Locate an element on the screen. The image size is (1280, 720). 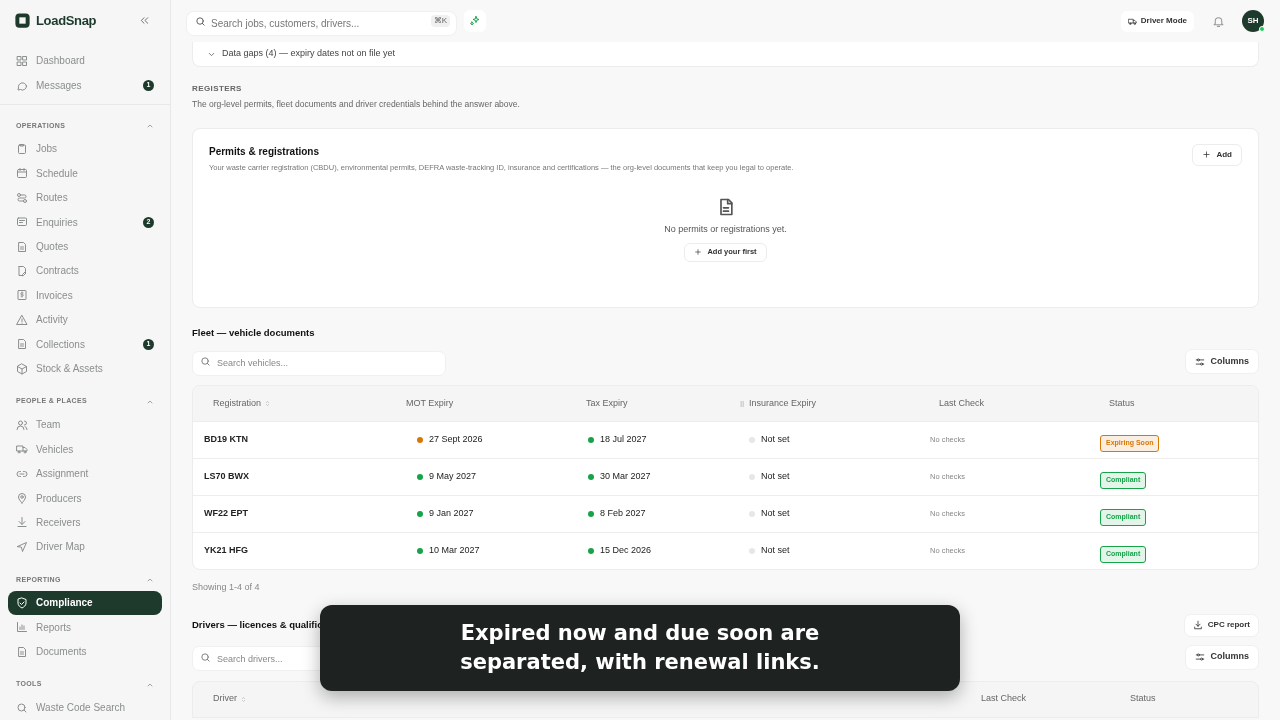
sidebar-item: Jobs is located at coordinates (85, 148).